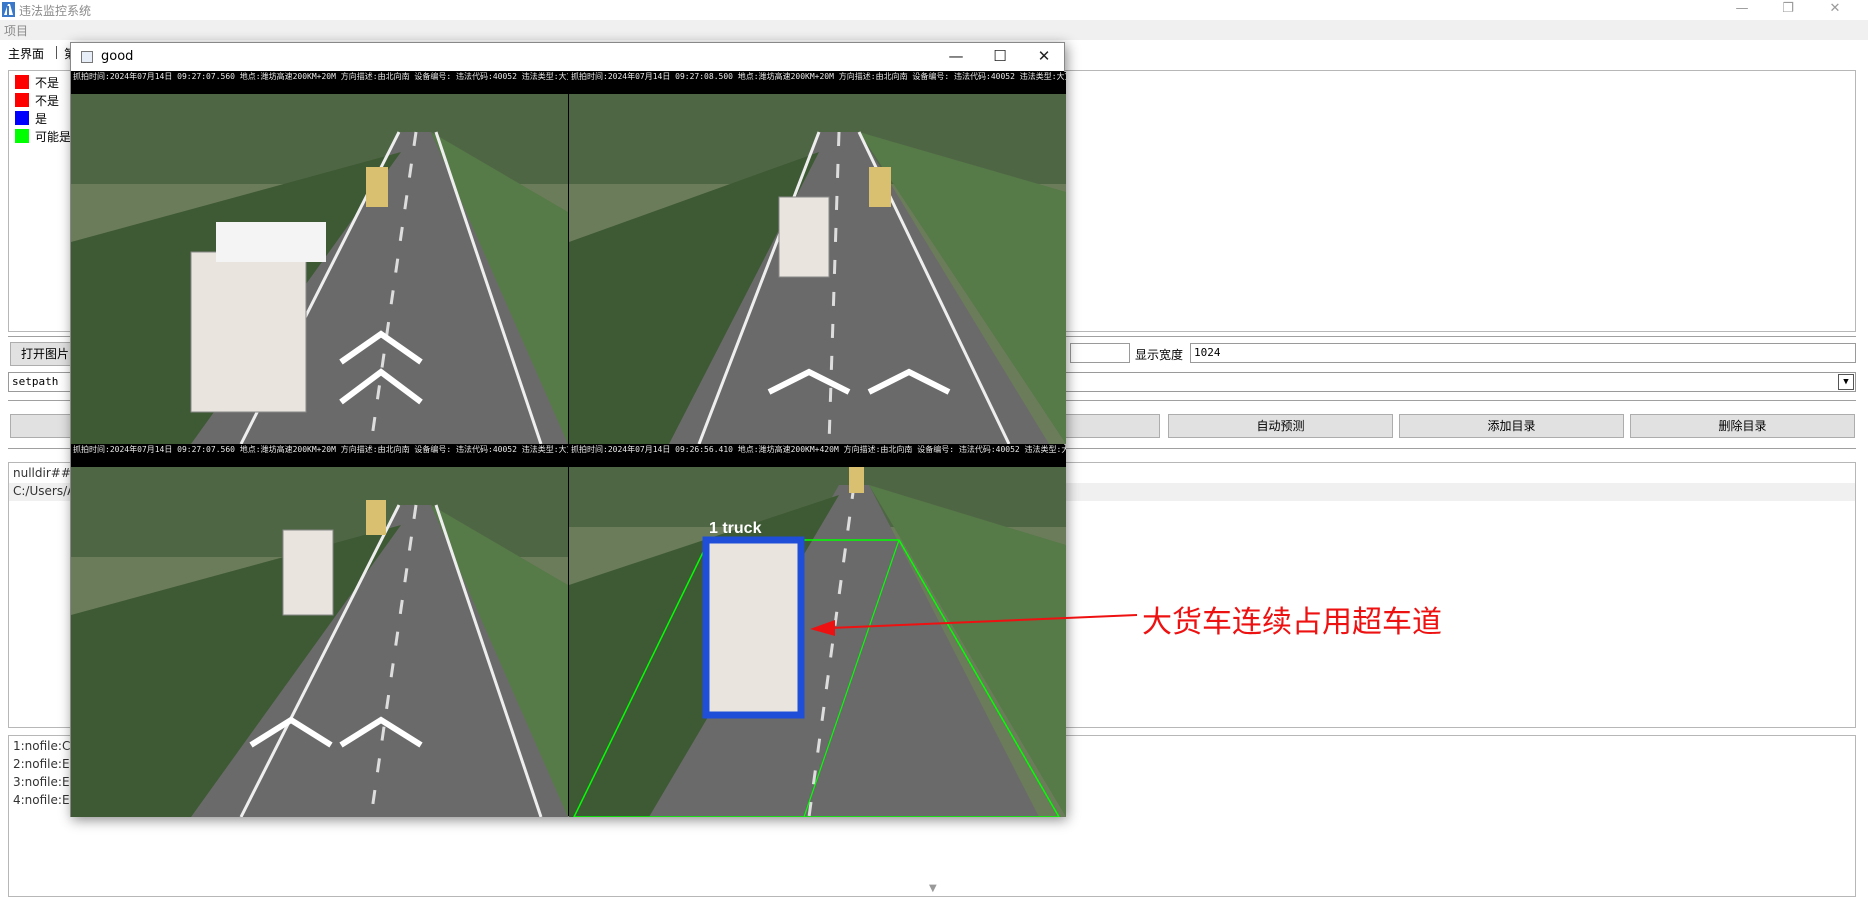  What do you see at coordinates (41, 118) in the screenshot?
I see `legend-label: 是` at bounding box center [41, 118].